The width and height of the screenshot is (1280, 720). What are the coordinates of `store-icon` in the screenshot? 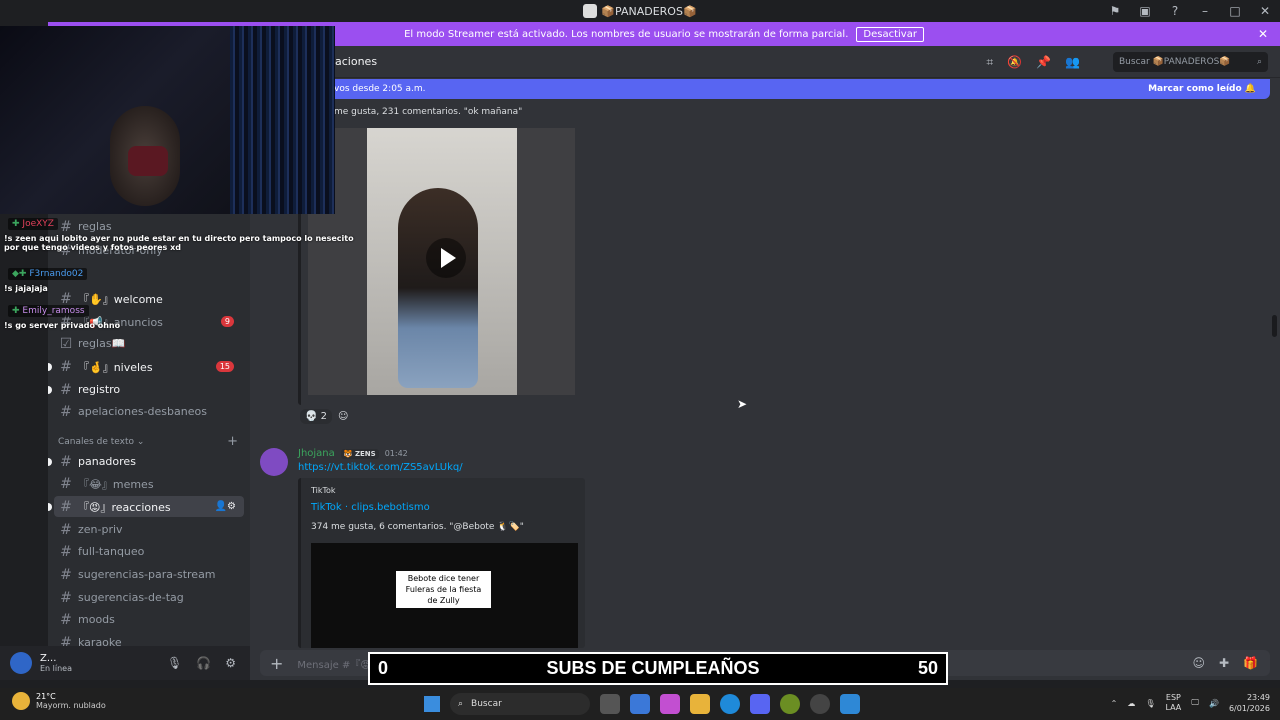 It's located at (640, 704).